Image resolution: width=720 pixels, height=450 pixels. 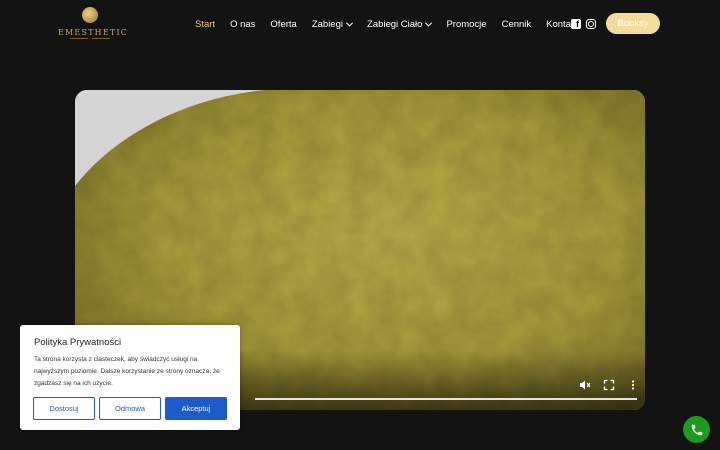 What do you see at coordinates (633, 23) in the screenshot?
I see `booksy-button: Booksy` at bounding box center [633, 23].